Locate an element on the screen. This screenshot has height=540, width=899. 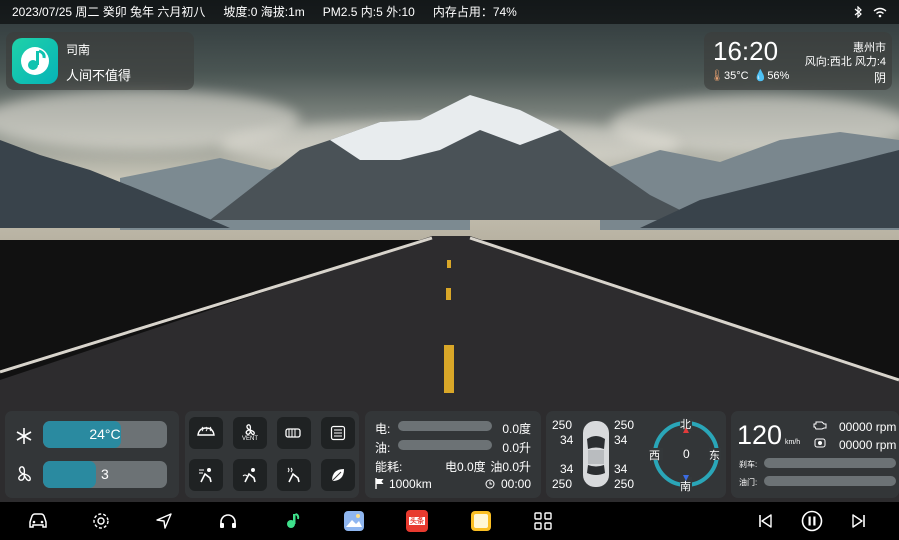
tire-fl-pressure: 250 is located at coordinates (562, 425).